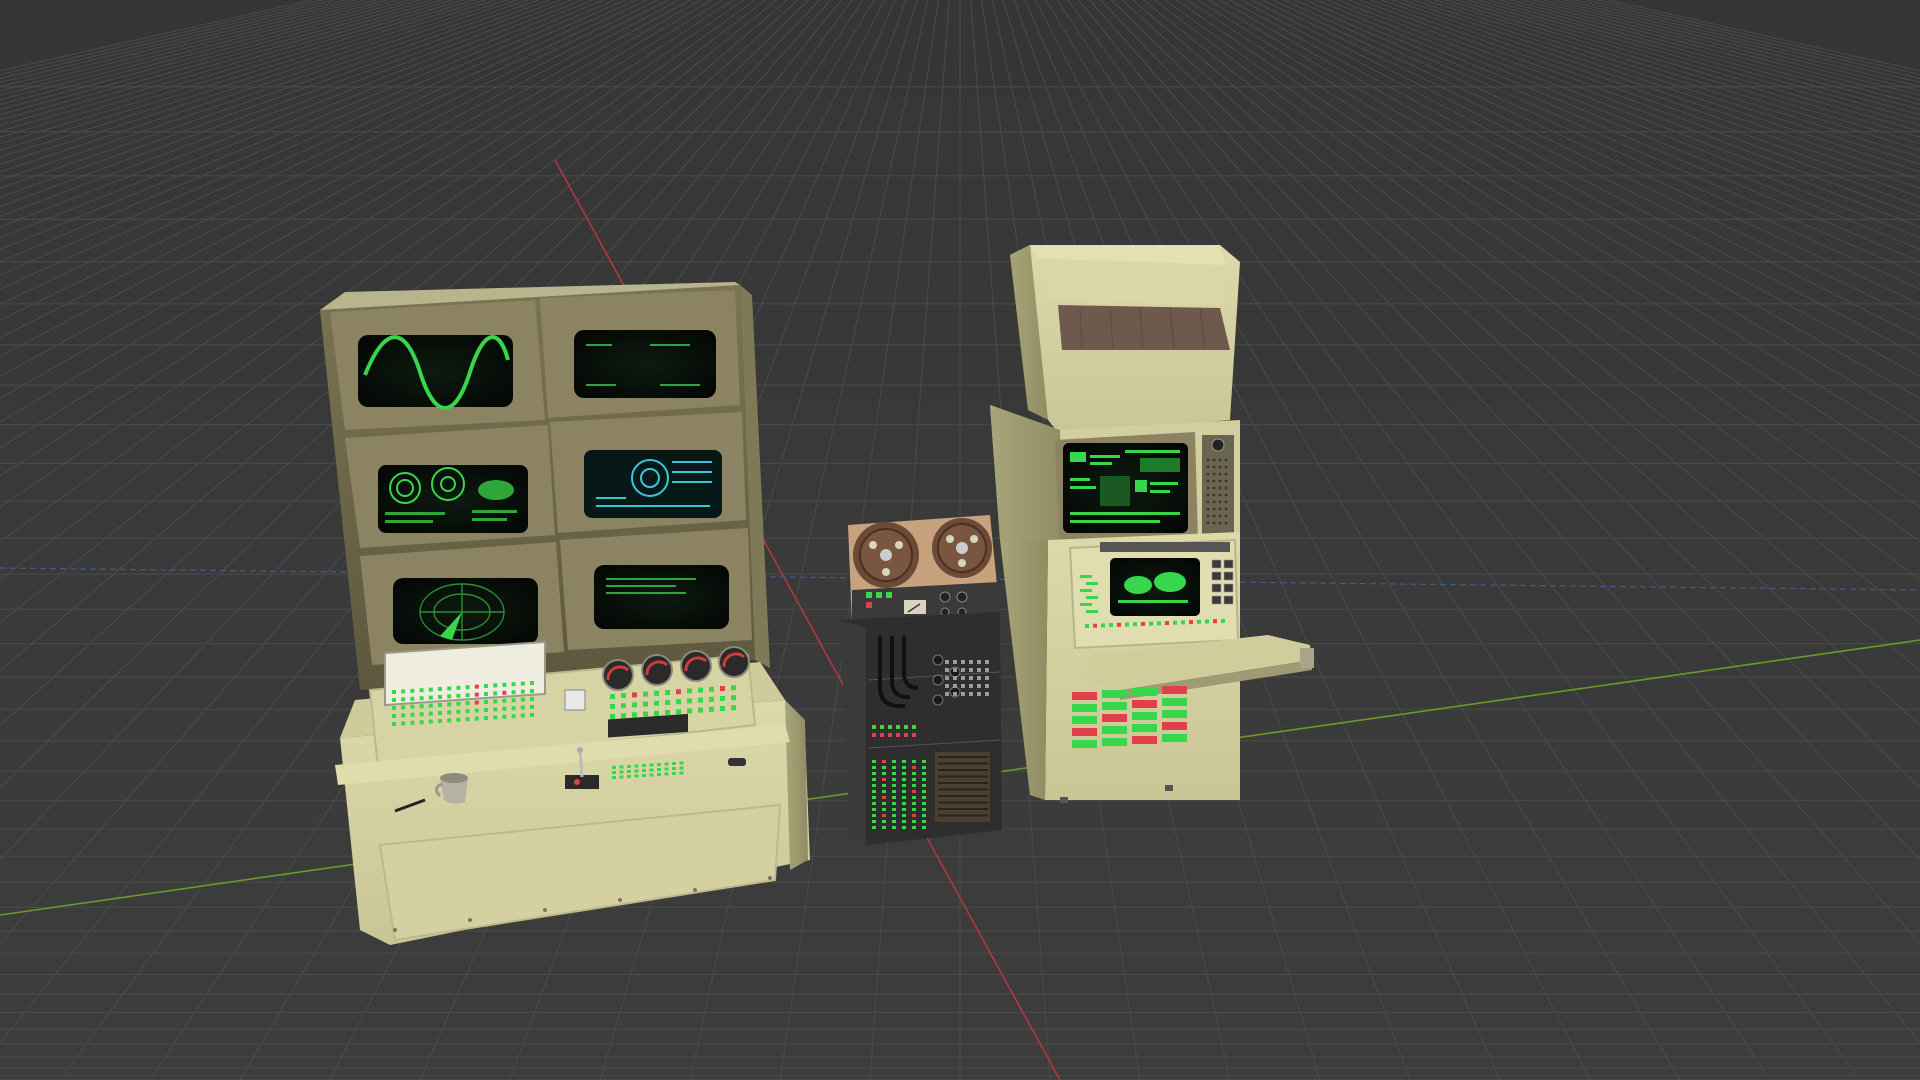 The image size is (1920, 1080). Describe the element at coordinates (465, 673) in the screenshot. I see `switch-bank` at that location.